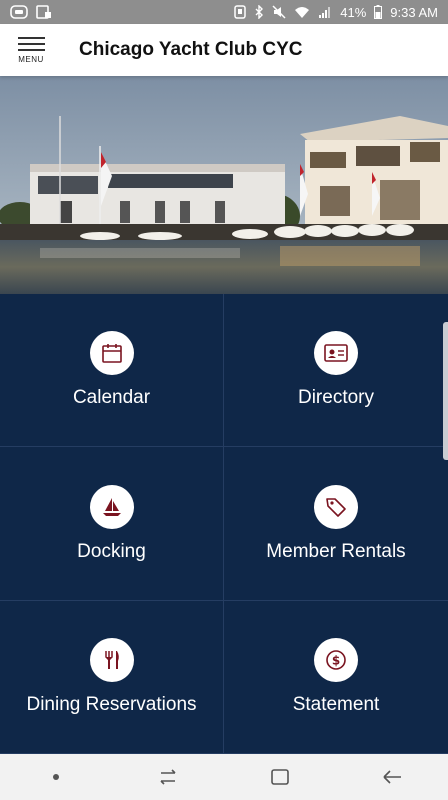  I want to click on docking-tile: Docking, so click(112, 524).